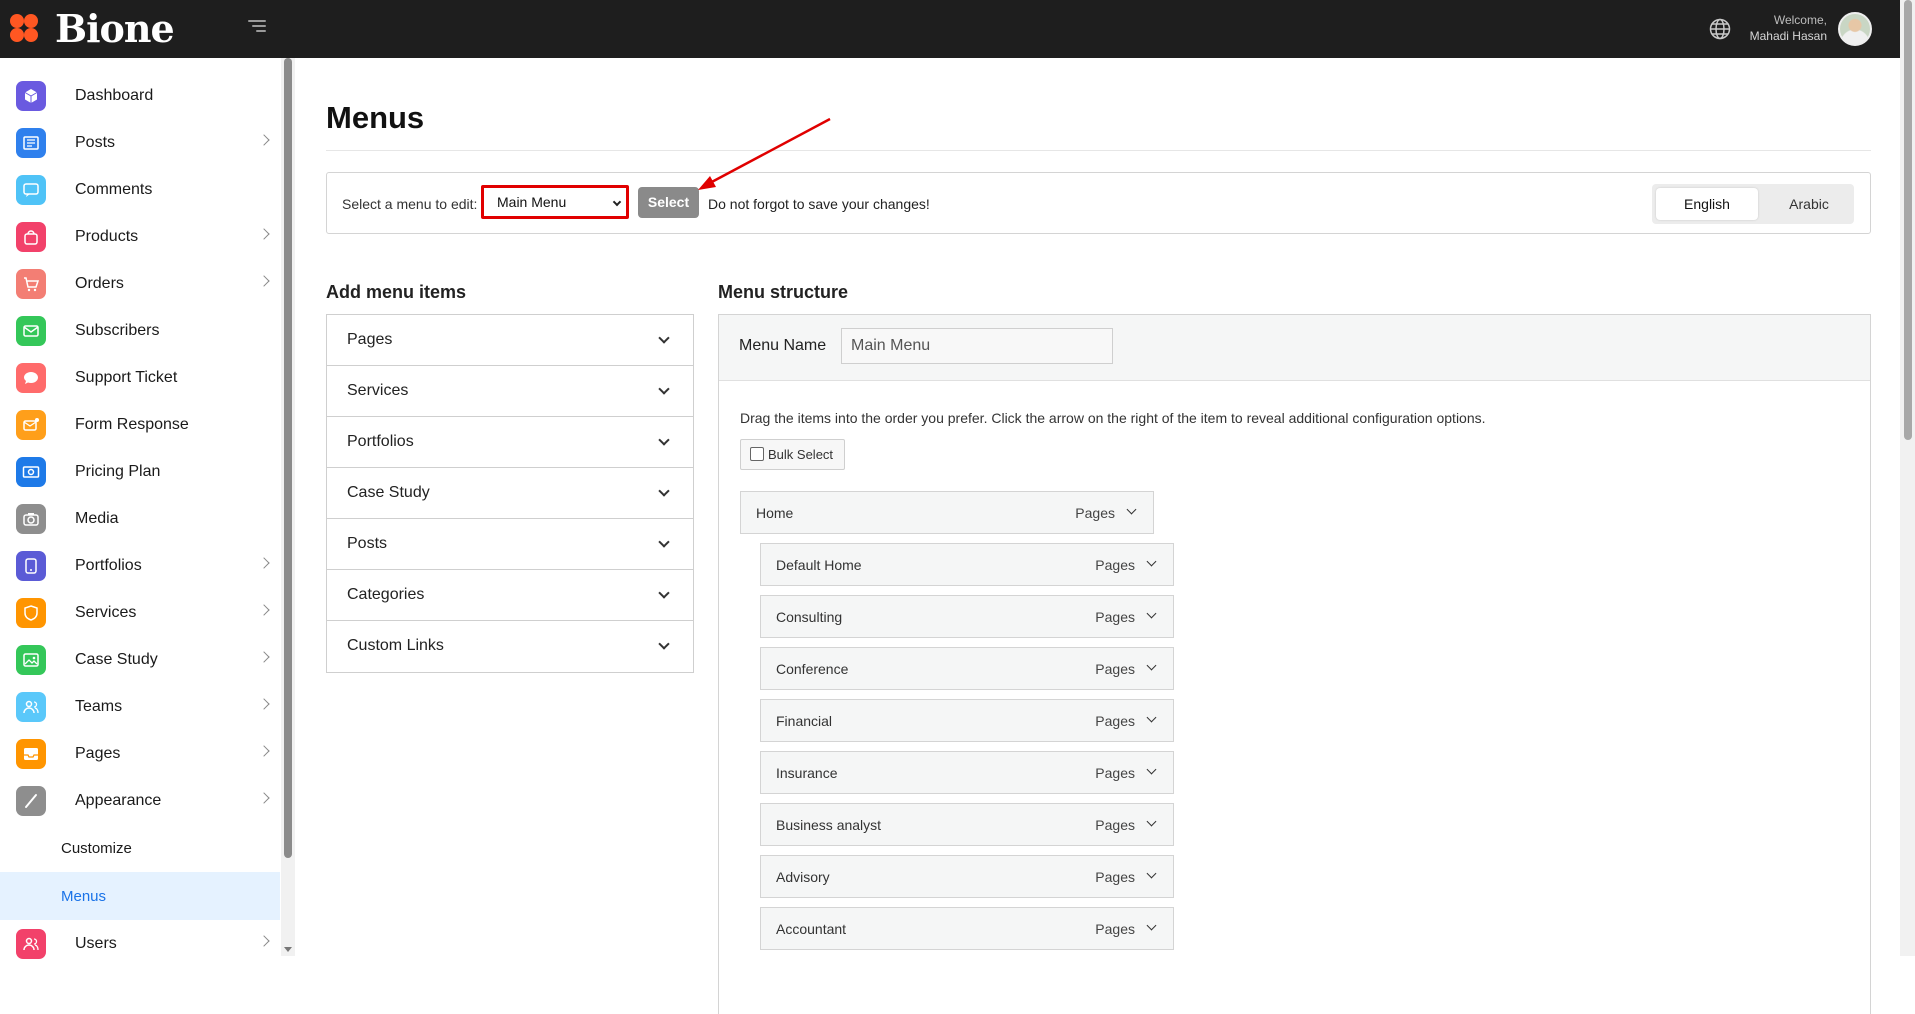 The width and height of the screenshot is (1915, 1014). Describe the element at coordinates (977, 346) in the screenshot. I see `menu-name-input` at that location.